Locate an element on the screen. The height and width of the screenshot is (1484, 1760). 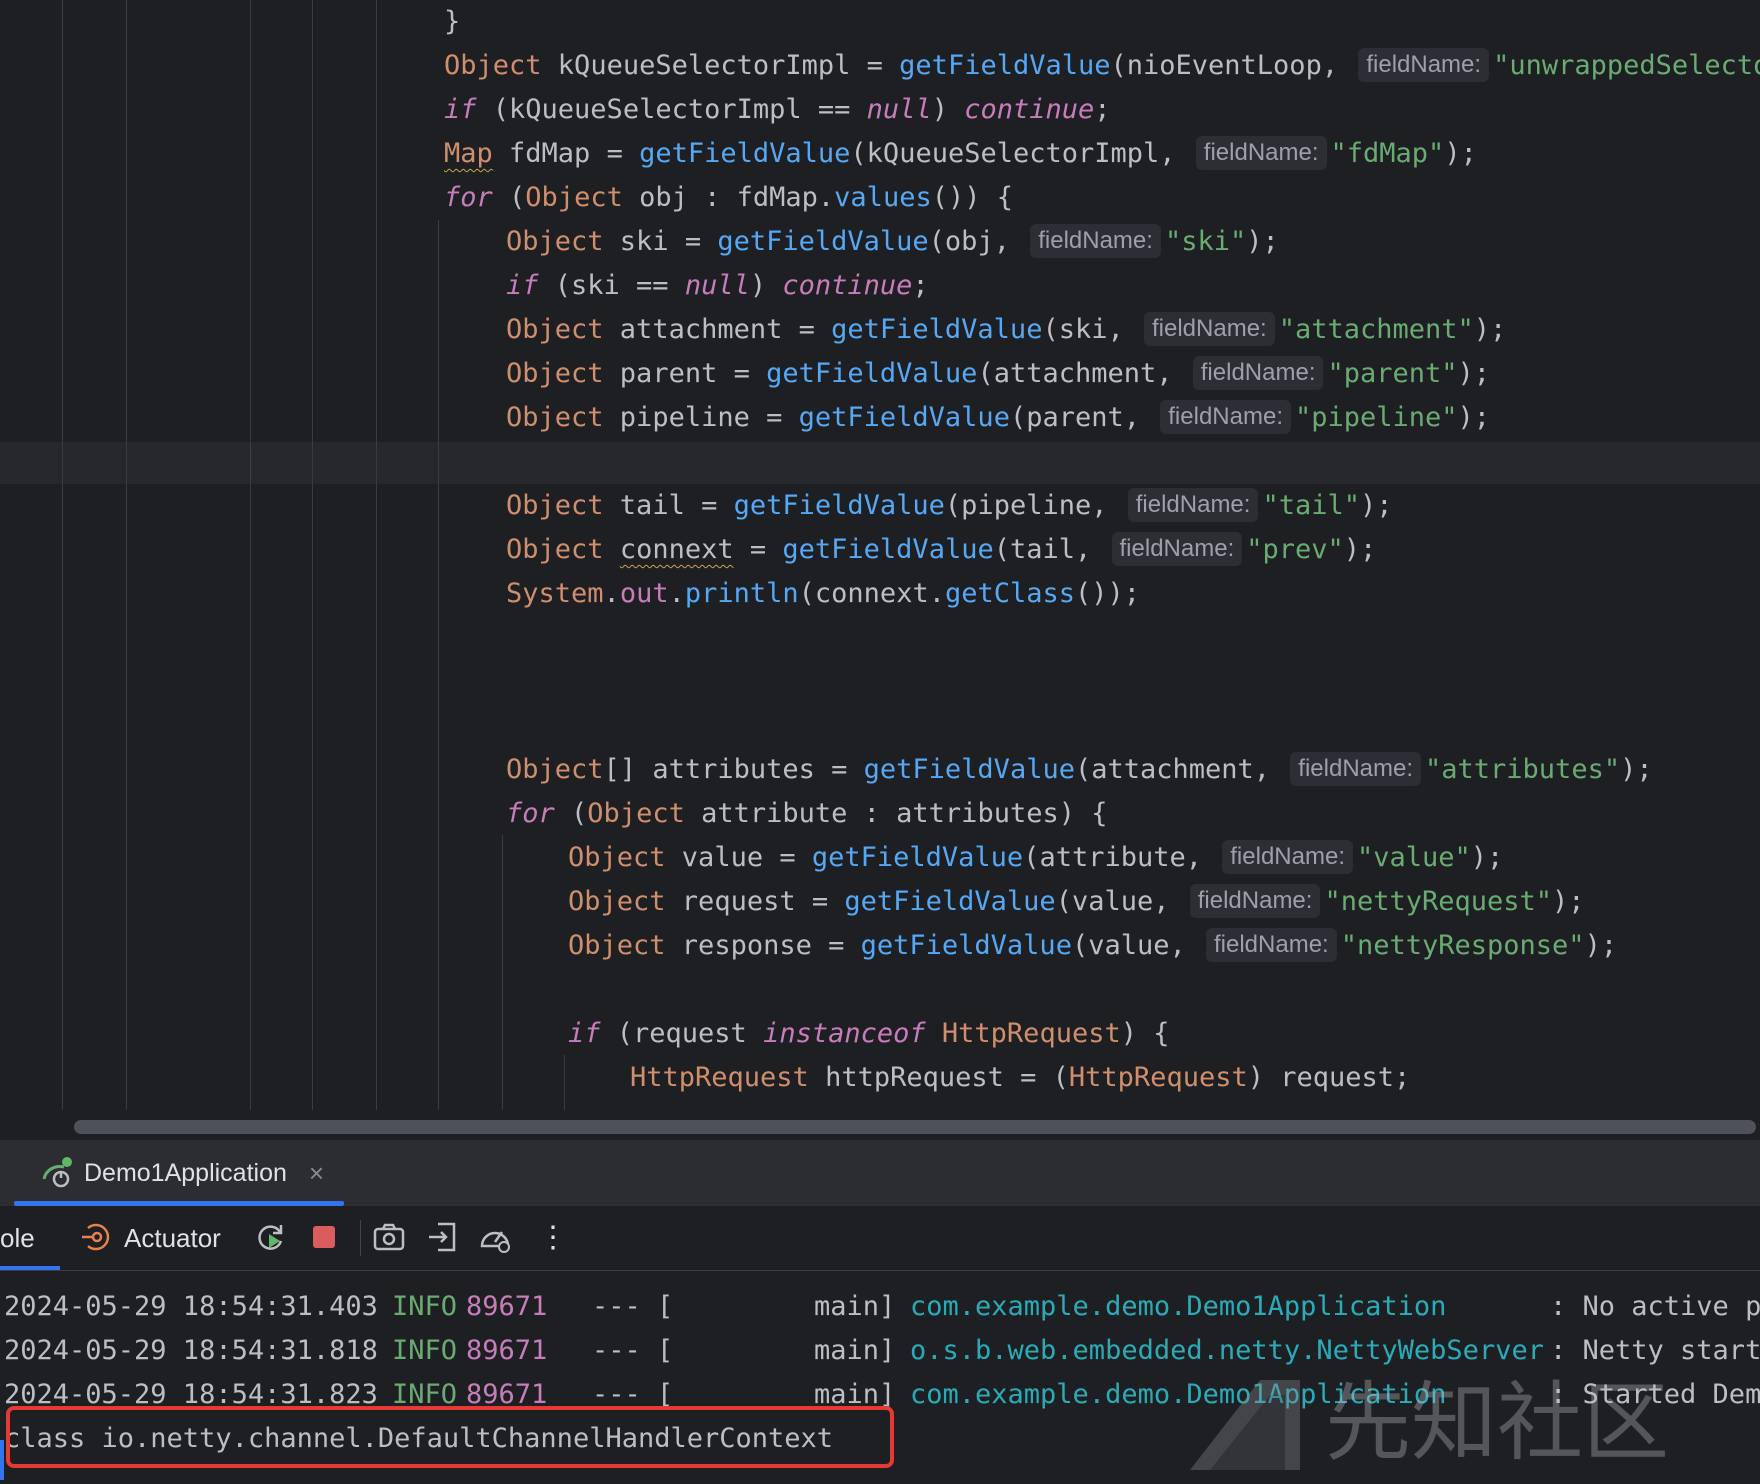
horizontal-scrollbar is located at coordinates (915, 1127).